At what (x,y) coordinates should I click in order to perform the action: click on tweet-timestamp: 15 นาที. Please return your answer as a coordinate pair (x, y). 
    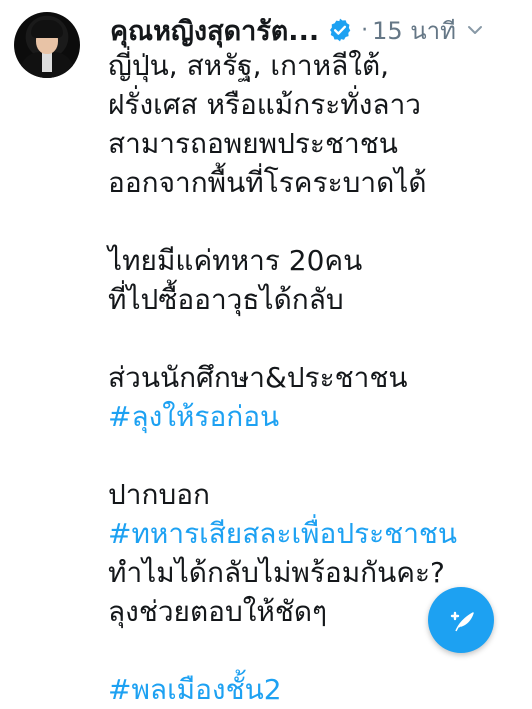
    Looking at the image, I should click on (414, 30).